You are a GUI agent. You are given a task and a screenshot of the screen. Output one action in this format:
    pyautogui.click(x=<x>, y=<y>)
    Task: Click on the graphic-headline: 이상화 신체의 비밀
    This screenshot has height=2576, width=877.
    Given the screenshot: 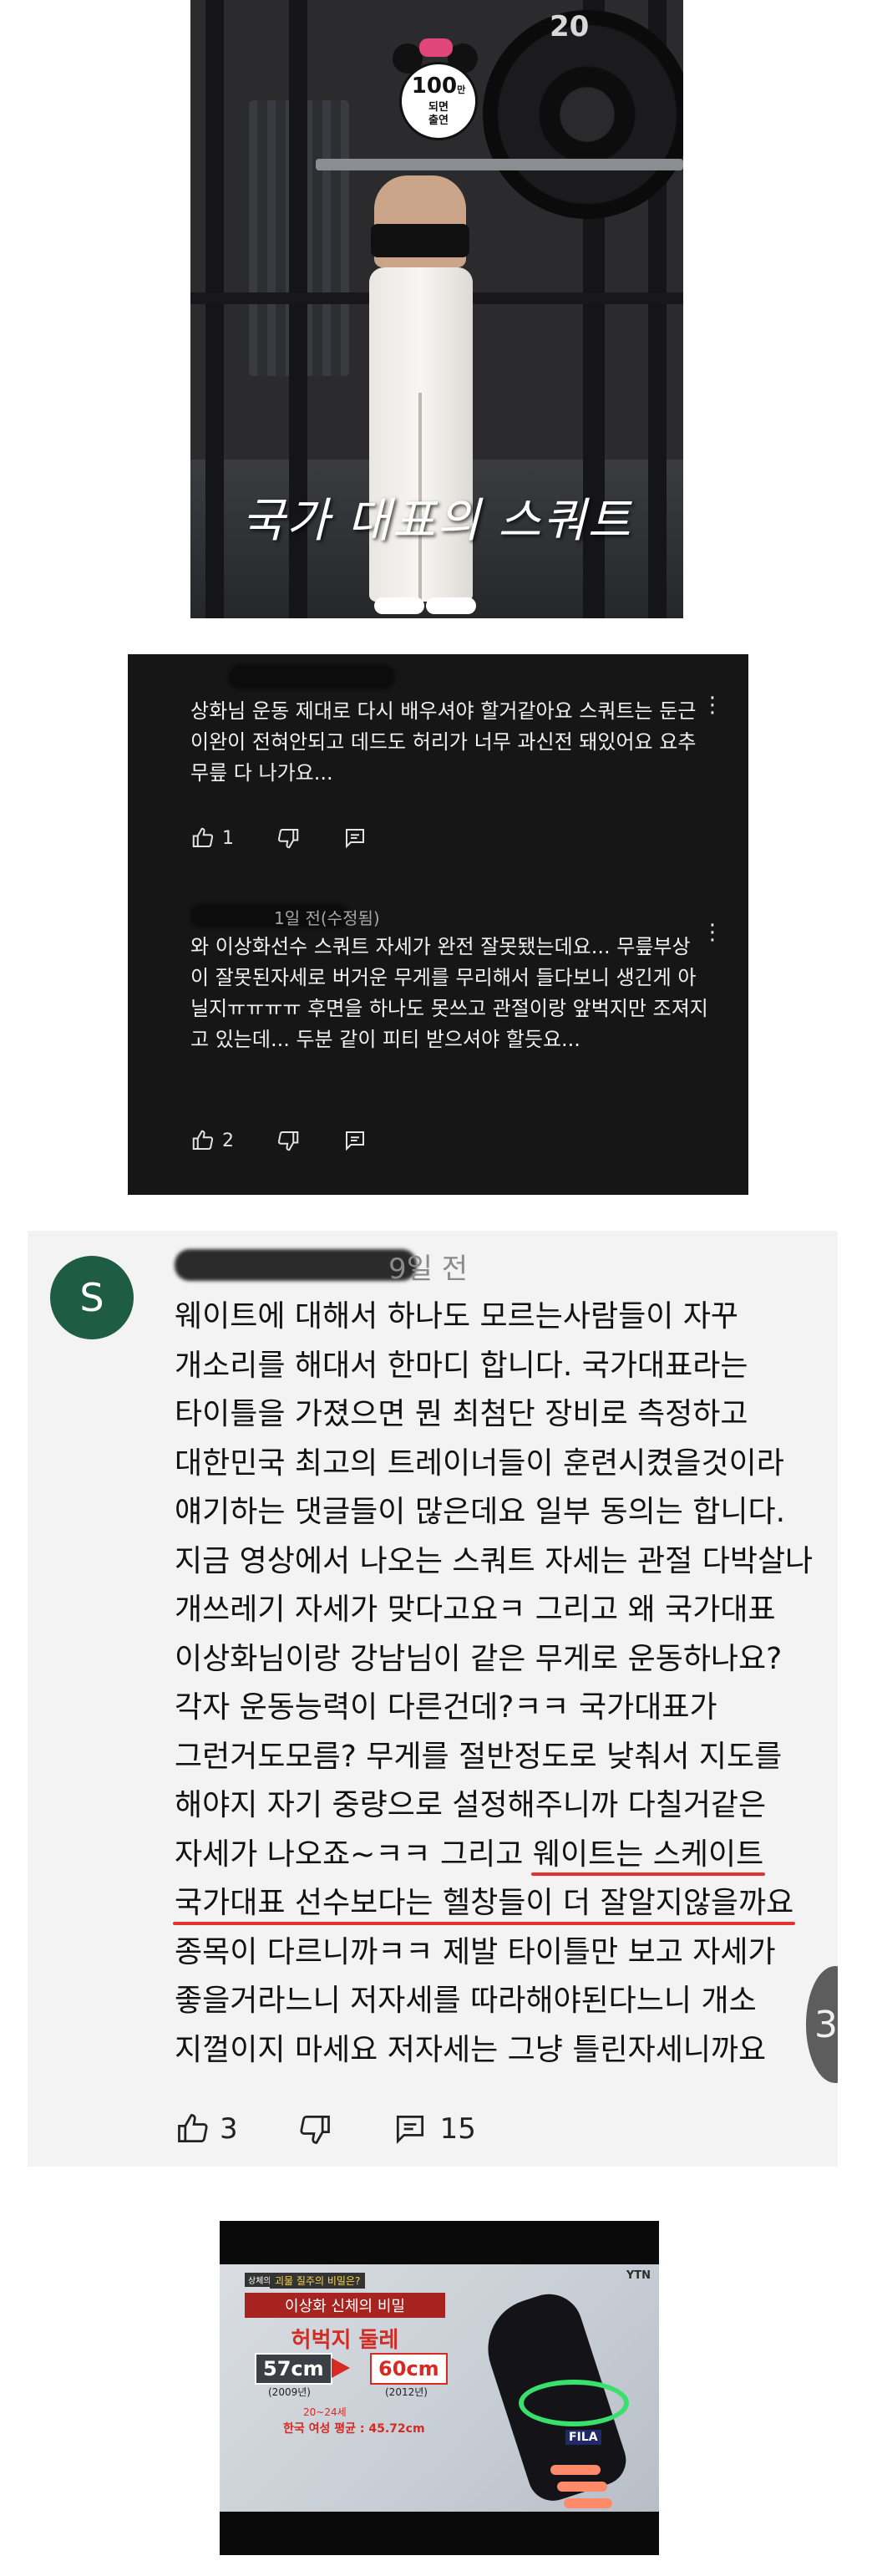 What is the action you would take?
    pyautogui.click(x=345, y=2305)
    